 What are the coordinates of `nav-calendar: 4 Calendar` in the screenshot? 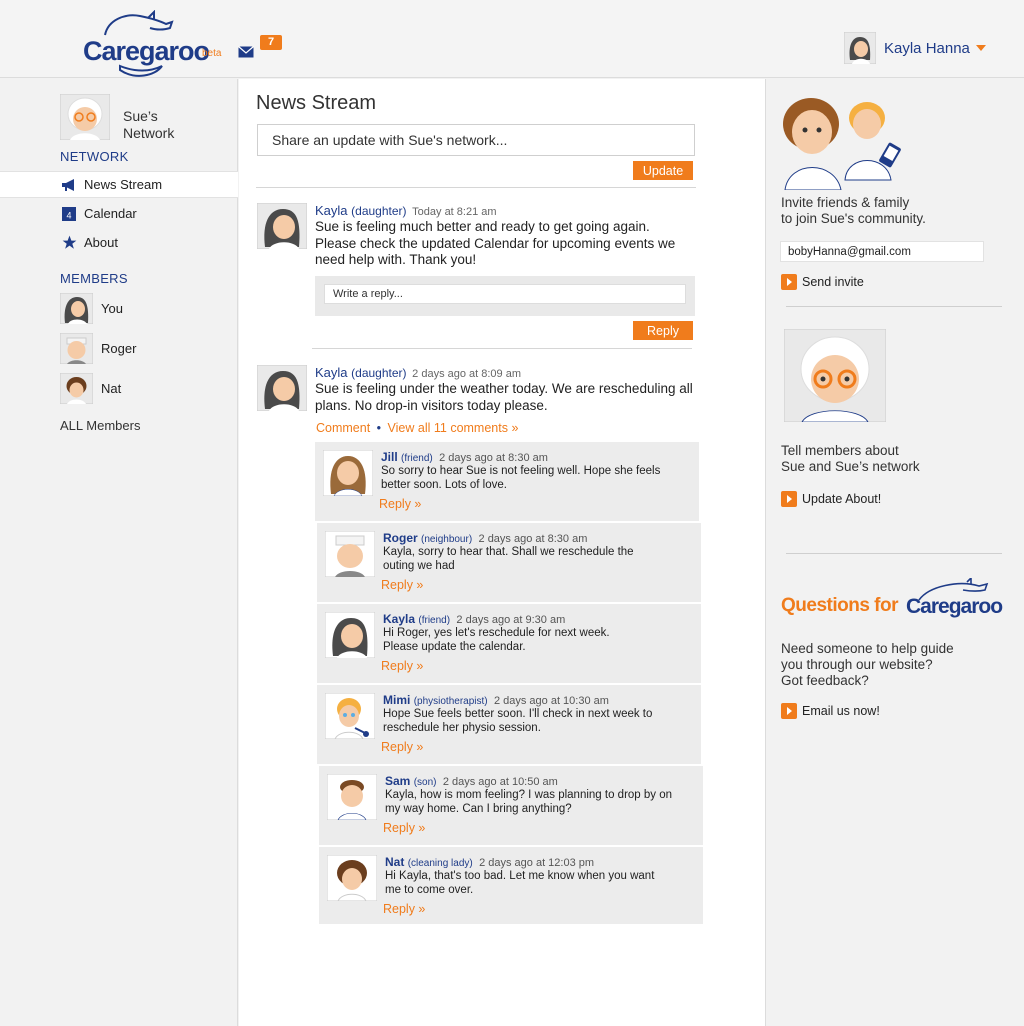 It's located at (119, 213).